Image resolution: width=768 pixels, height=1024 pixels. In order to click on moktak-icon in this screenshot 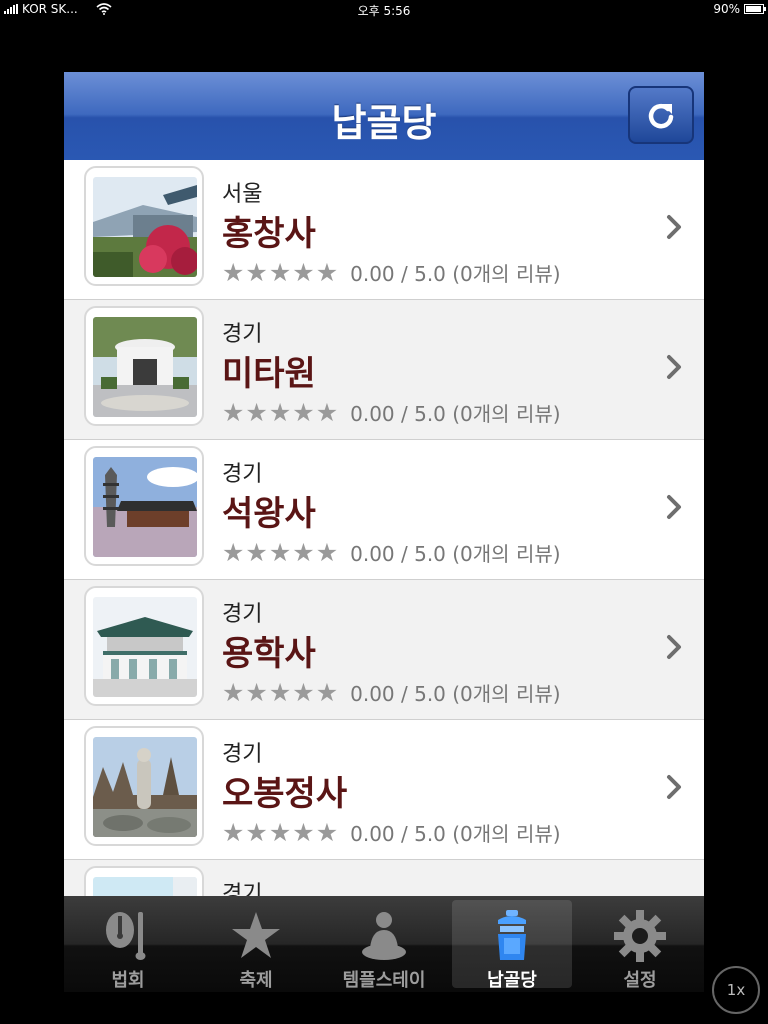, I will do `click(126, 936)`.